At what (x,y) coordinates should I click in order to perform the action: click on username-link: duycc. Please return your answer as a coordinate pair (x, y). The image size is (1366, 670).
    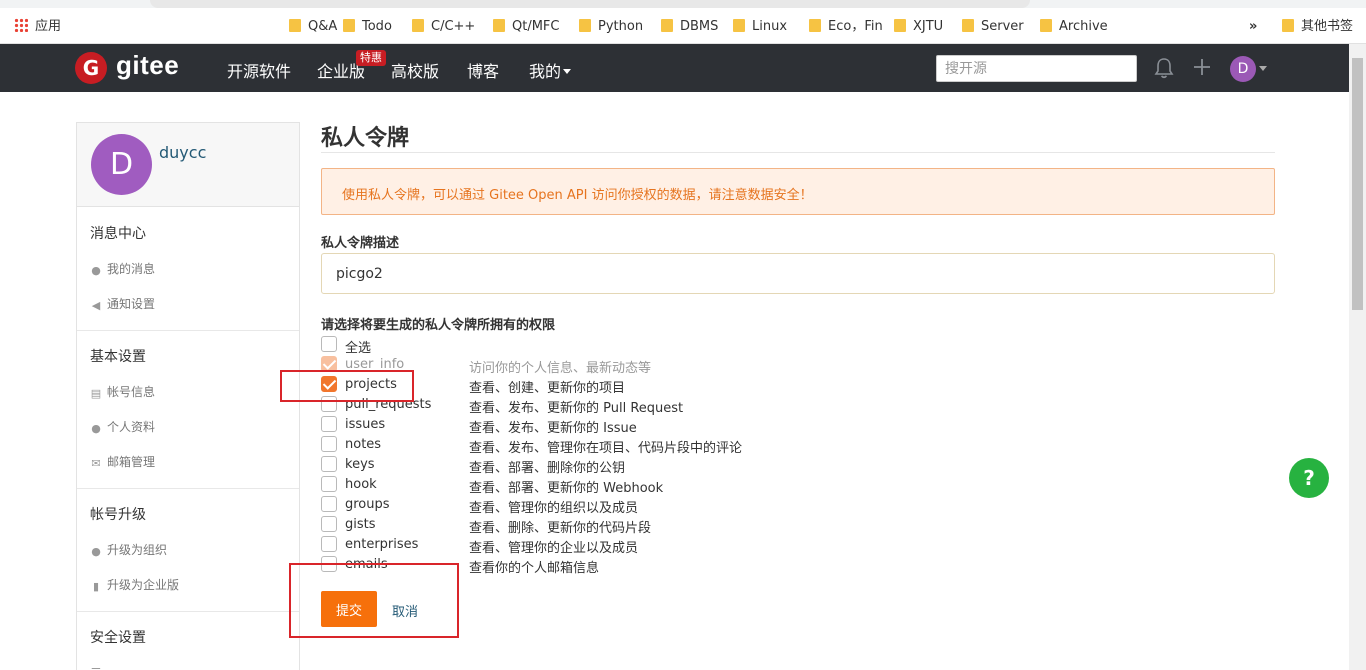
    Looking at the image, I should click on (182, 152).